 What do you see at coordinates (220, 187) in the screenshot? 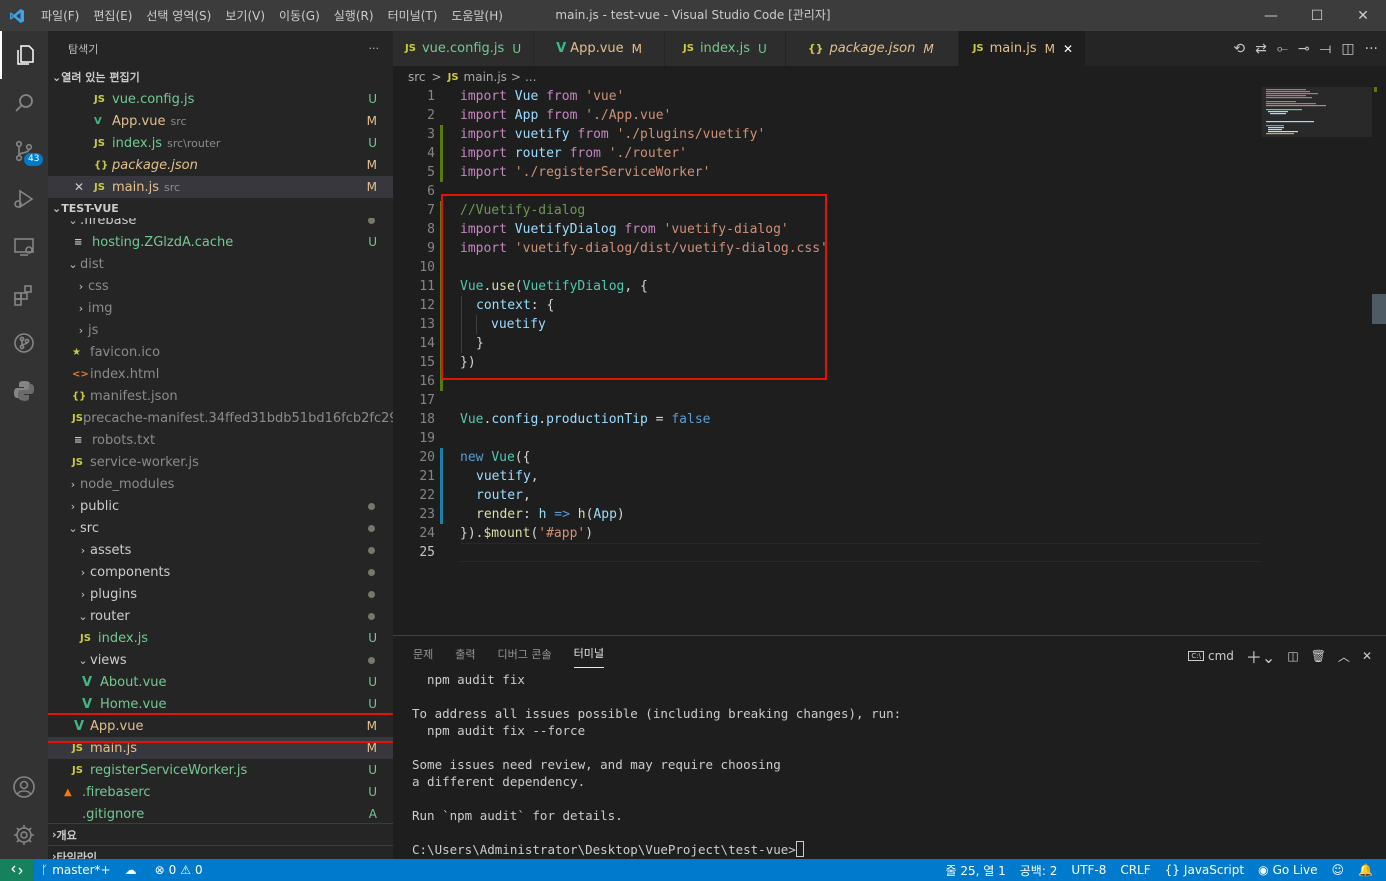
I see `open-editor-item-active: ✕ JS main.js src M` at bounding box center [220, 187].